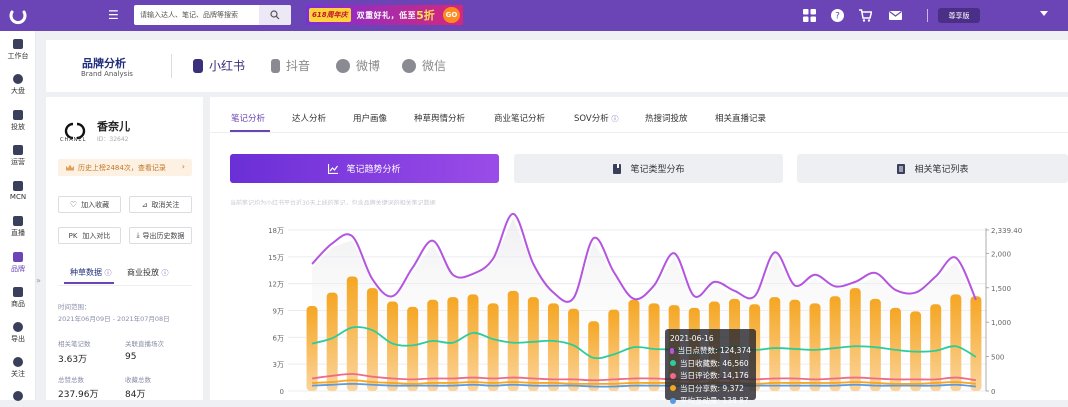  What do you see at coordinates (1044, 13) in the screenshot?
I see `chevron-down-icon` at bounding box center [1044, 13].